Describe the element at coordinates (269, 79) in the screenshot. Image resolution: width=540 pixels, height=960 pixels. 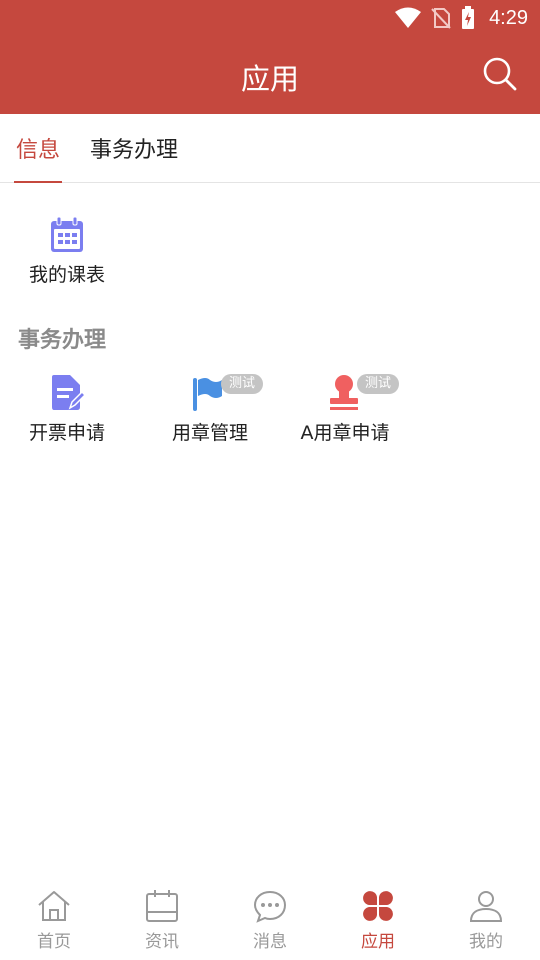
I see `page-title: 应用` at that location.